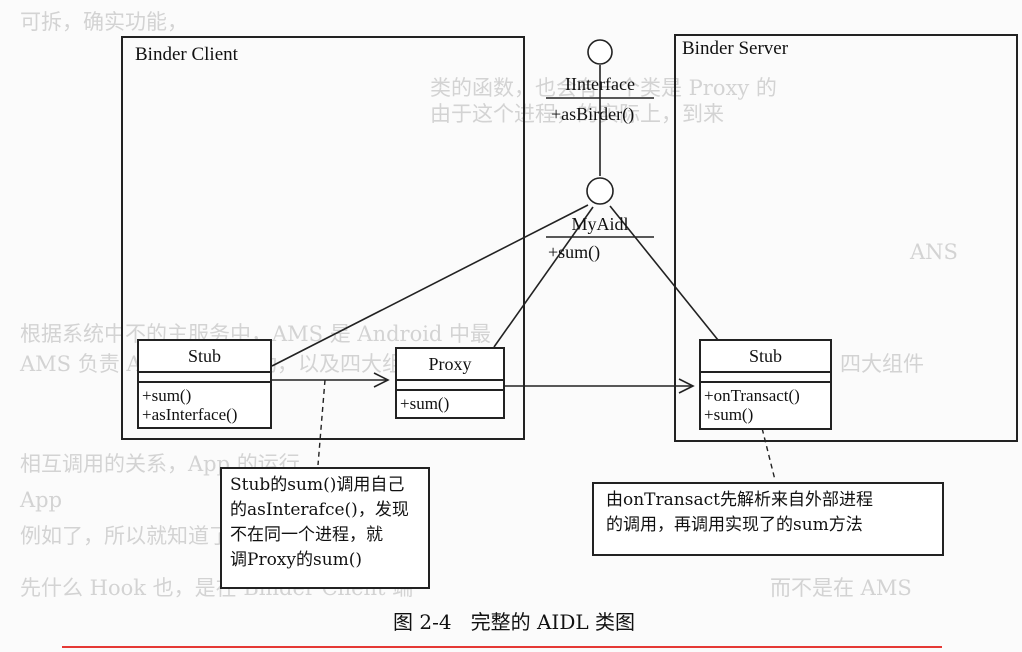 This screenshot has height=652, width=1022. What do you see at coordinates (319, 510) in the screenshot?
I see `note-line: 的asInterafce()，发现` at bounding box center [319, 510].